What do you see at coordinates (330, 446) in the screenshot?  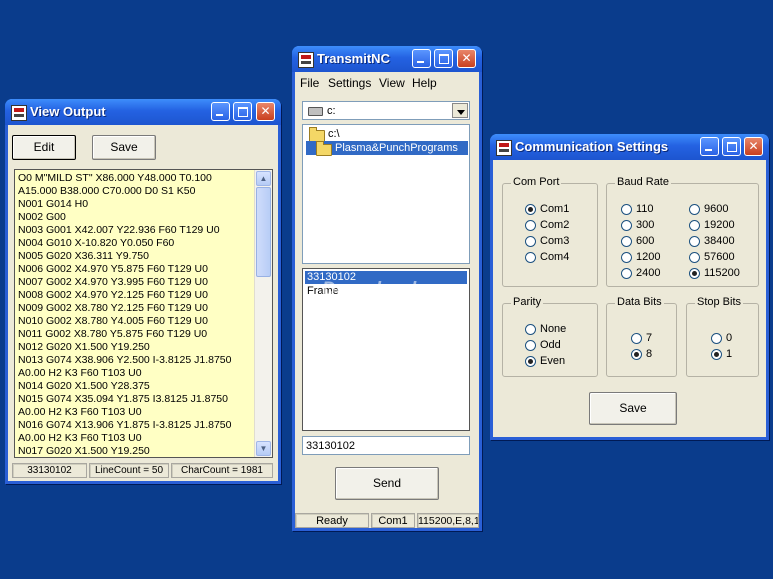 I see `file-name-value: 33130102` at bounding box center [330, 446].